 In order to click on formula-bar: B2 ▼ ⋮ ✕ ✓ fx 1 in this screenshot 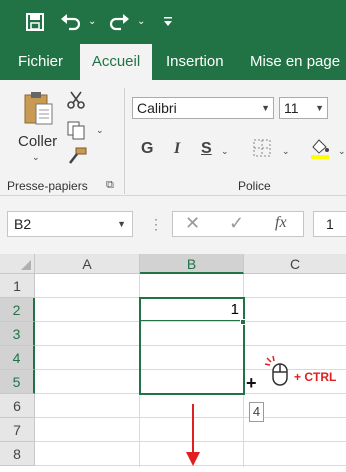, I will do `click(173, 225)`.